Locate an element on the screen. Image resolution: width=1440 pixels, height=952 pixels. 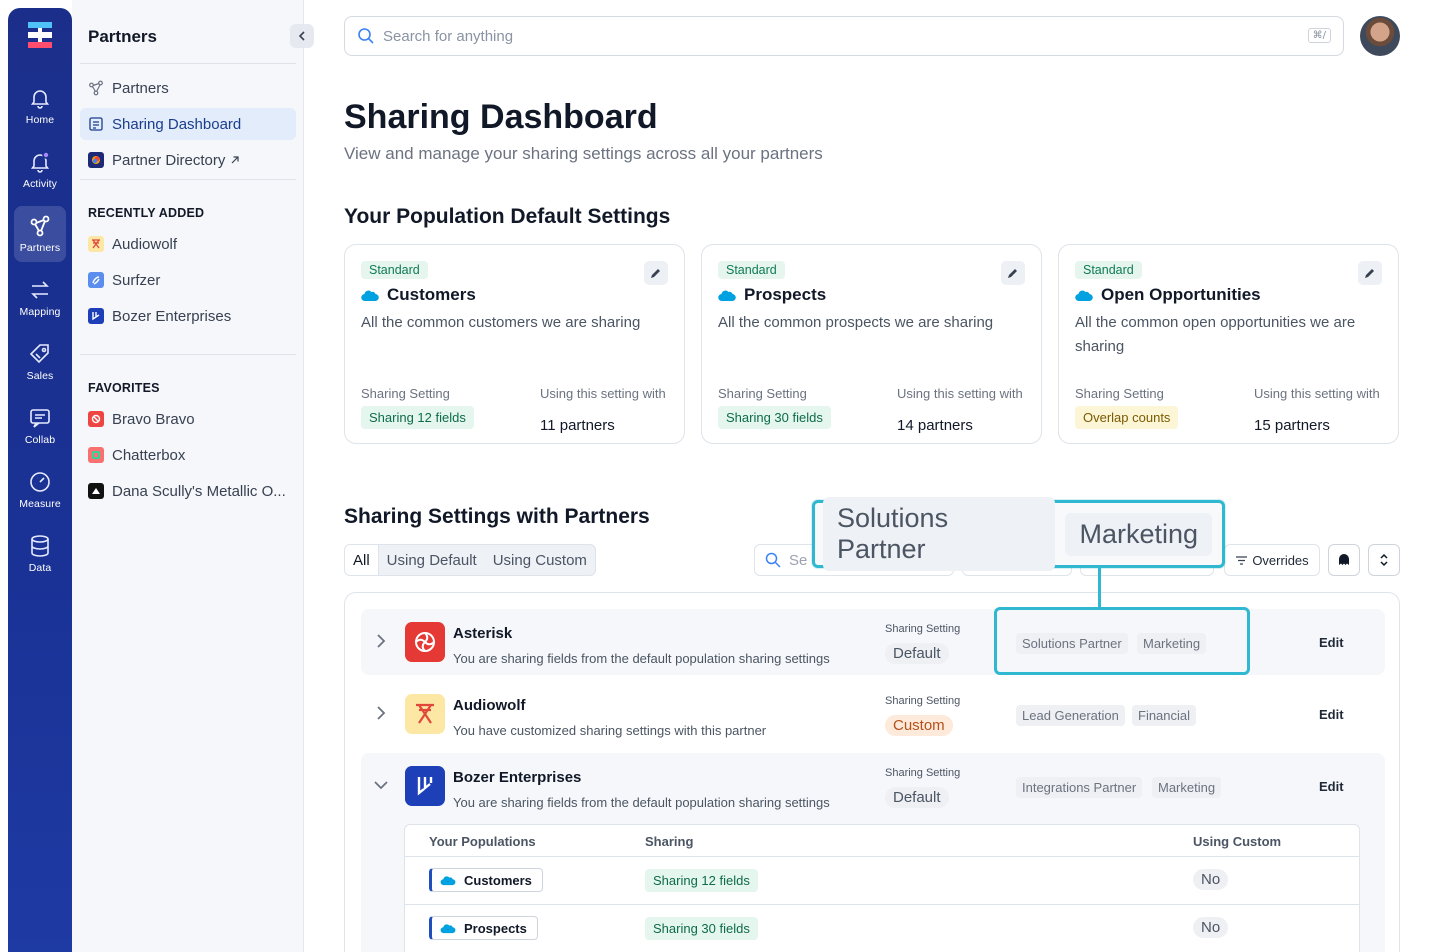
dashboard-icon is located at coordinates (96, 124).